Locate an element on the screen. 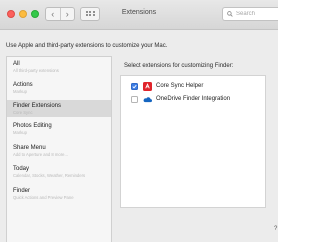  sidebar-item-label: Photos Editing is located at coordinates (32, 126).